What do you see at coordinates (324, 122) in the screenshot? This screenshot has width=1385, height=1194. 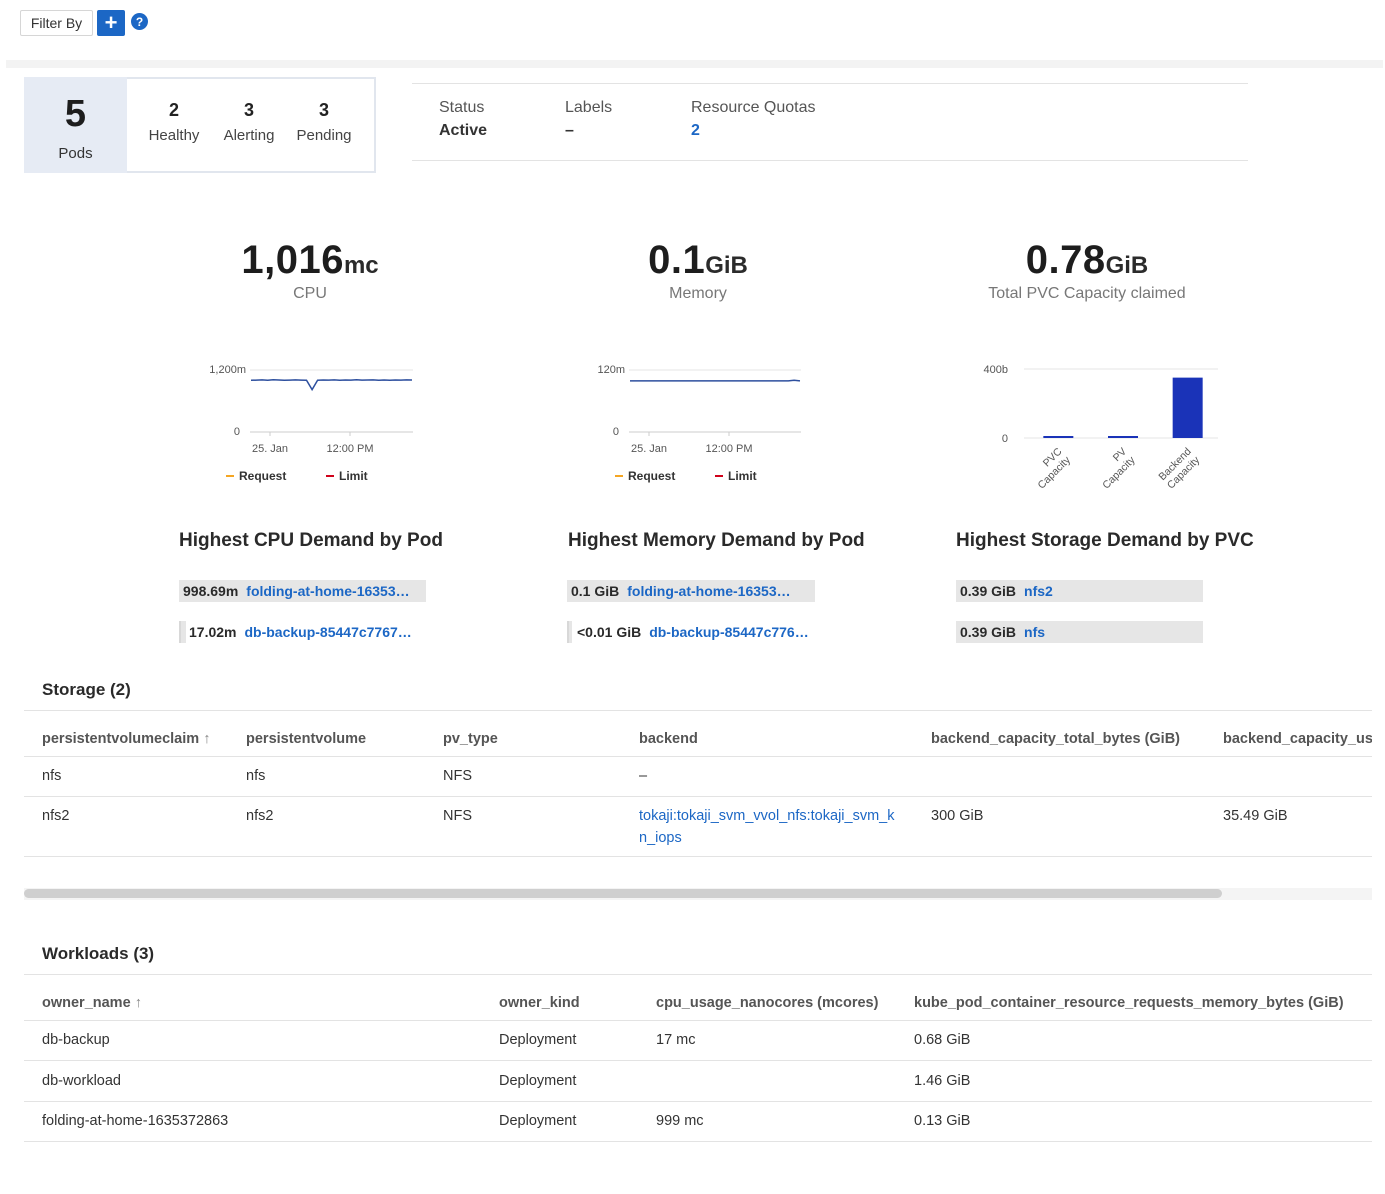 I see `pods-pending: 3 Pending` at bounding box center [324, 122].